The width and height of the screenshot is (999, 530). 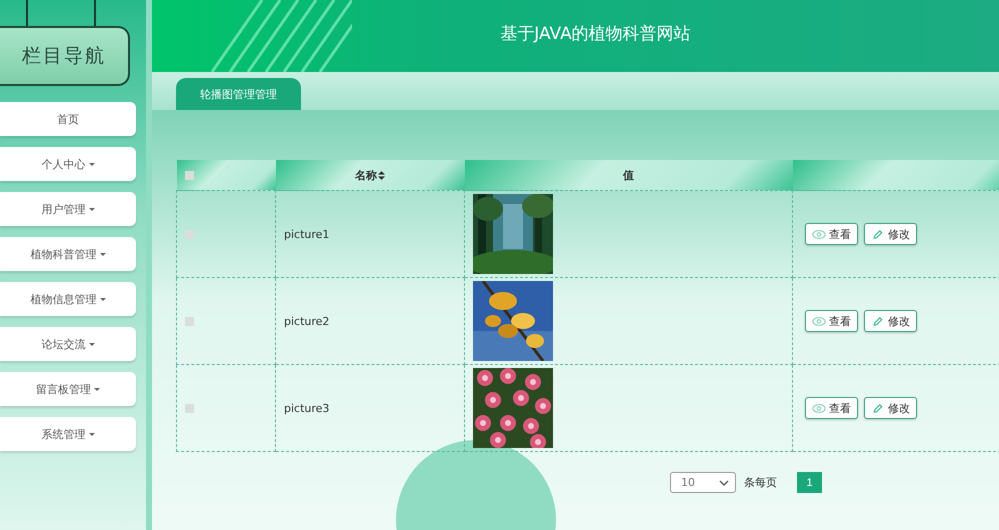 I want to click on chevron-down-icon, so click(x=724, y=483).